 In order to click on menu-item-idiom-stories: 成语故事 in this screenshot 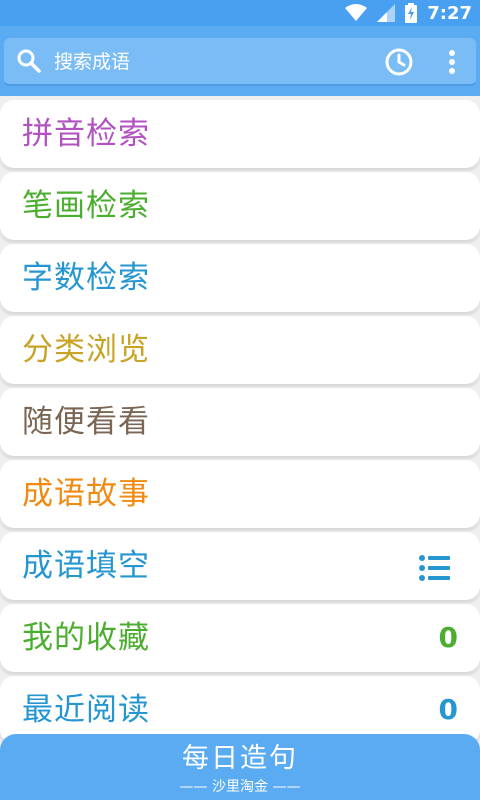, I will do `click(240, 494)`.